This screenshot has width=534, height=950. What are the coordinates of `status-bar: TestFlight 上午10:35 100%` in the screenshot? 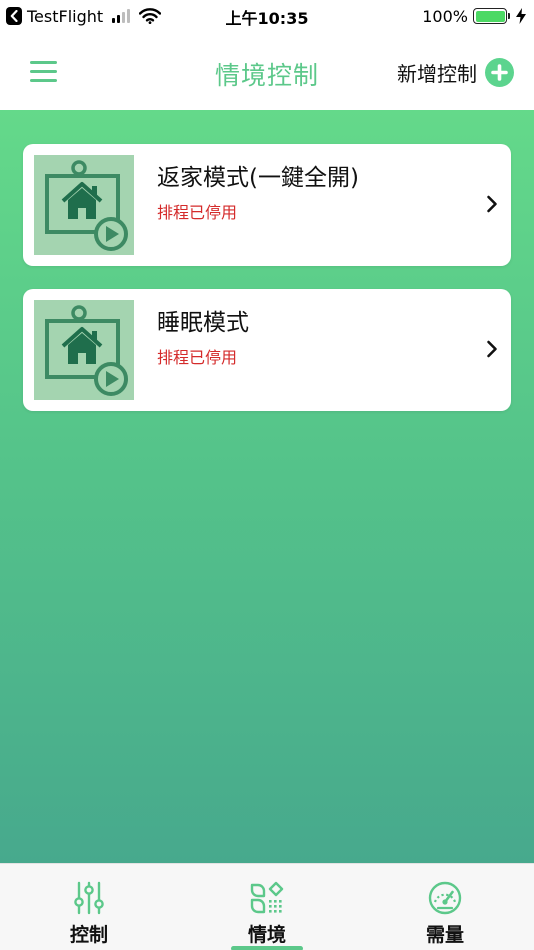 It's located at (267, 16).